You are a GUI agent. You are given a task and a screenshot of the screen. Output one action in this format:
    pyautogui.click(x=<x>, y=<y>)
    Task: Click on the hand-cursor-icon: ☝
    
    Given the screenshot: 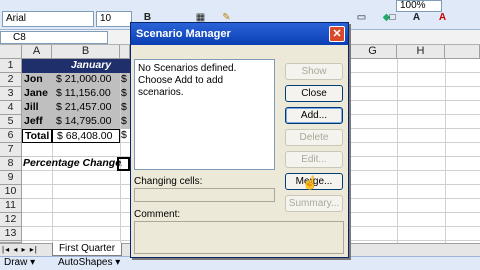 What is the action you would take?
    pyautogui.click(x=310, y=182)
    